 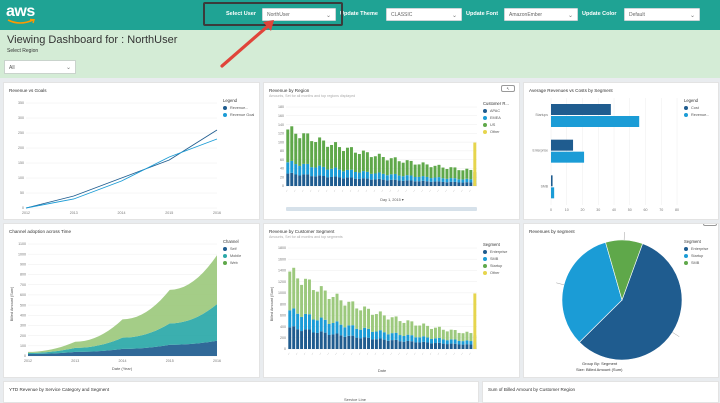 I want to click on y-tick-label: 200, so click(x=283, y=338).